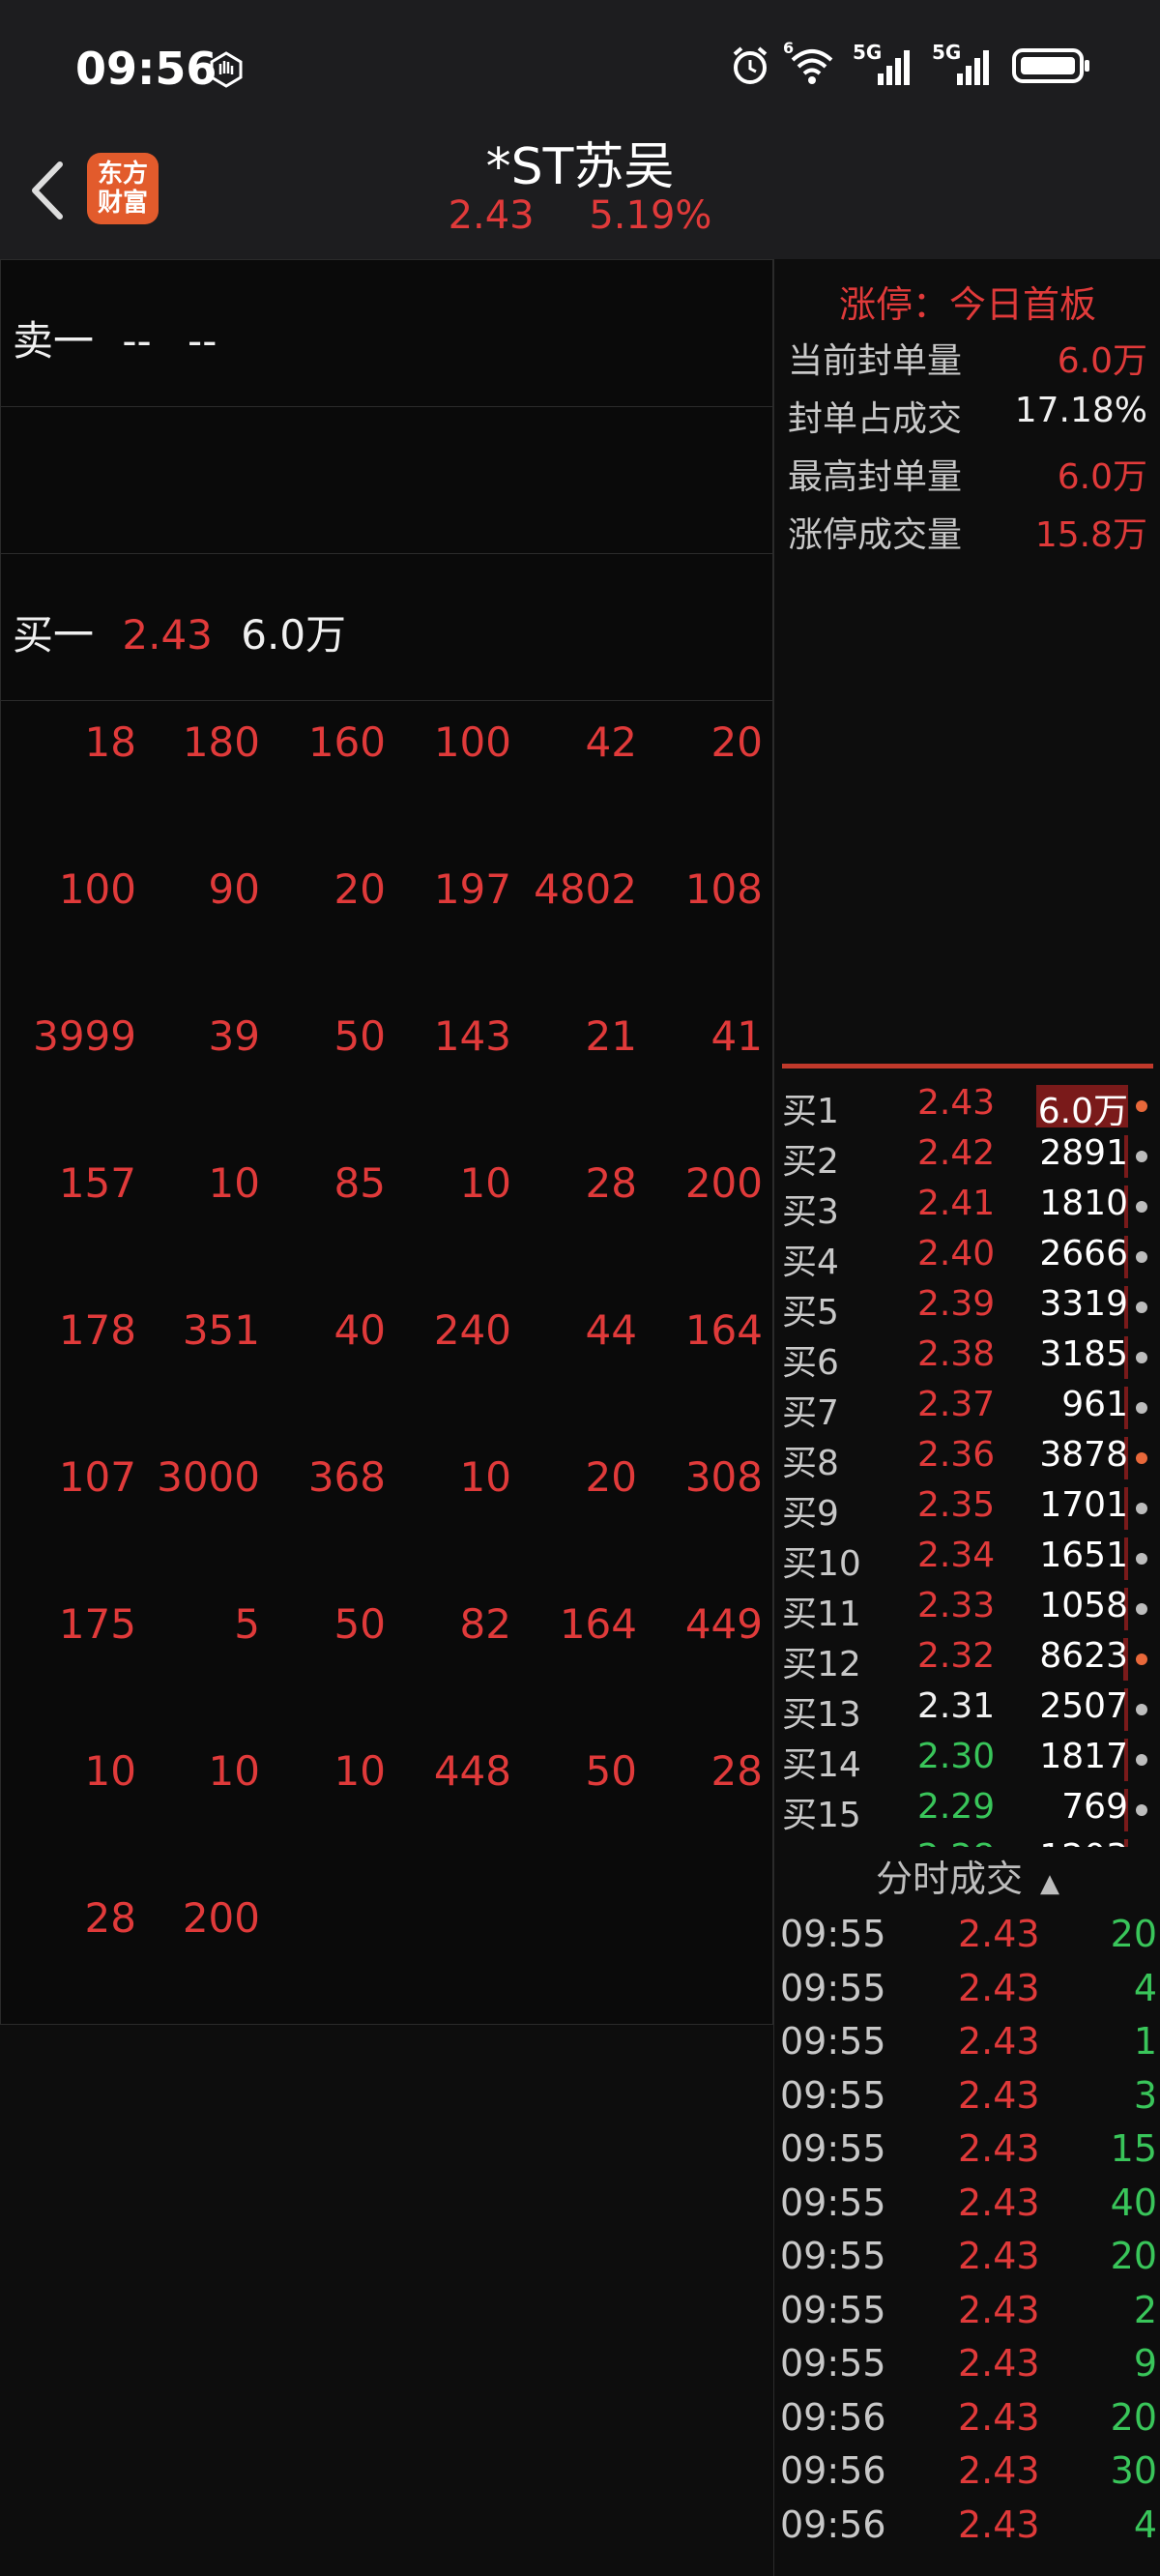 This screenshot has width=1160, height=2576. I want to click on bid-row: 买14 2.30 1817, so click(967, 1762).